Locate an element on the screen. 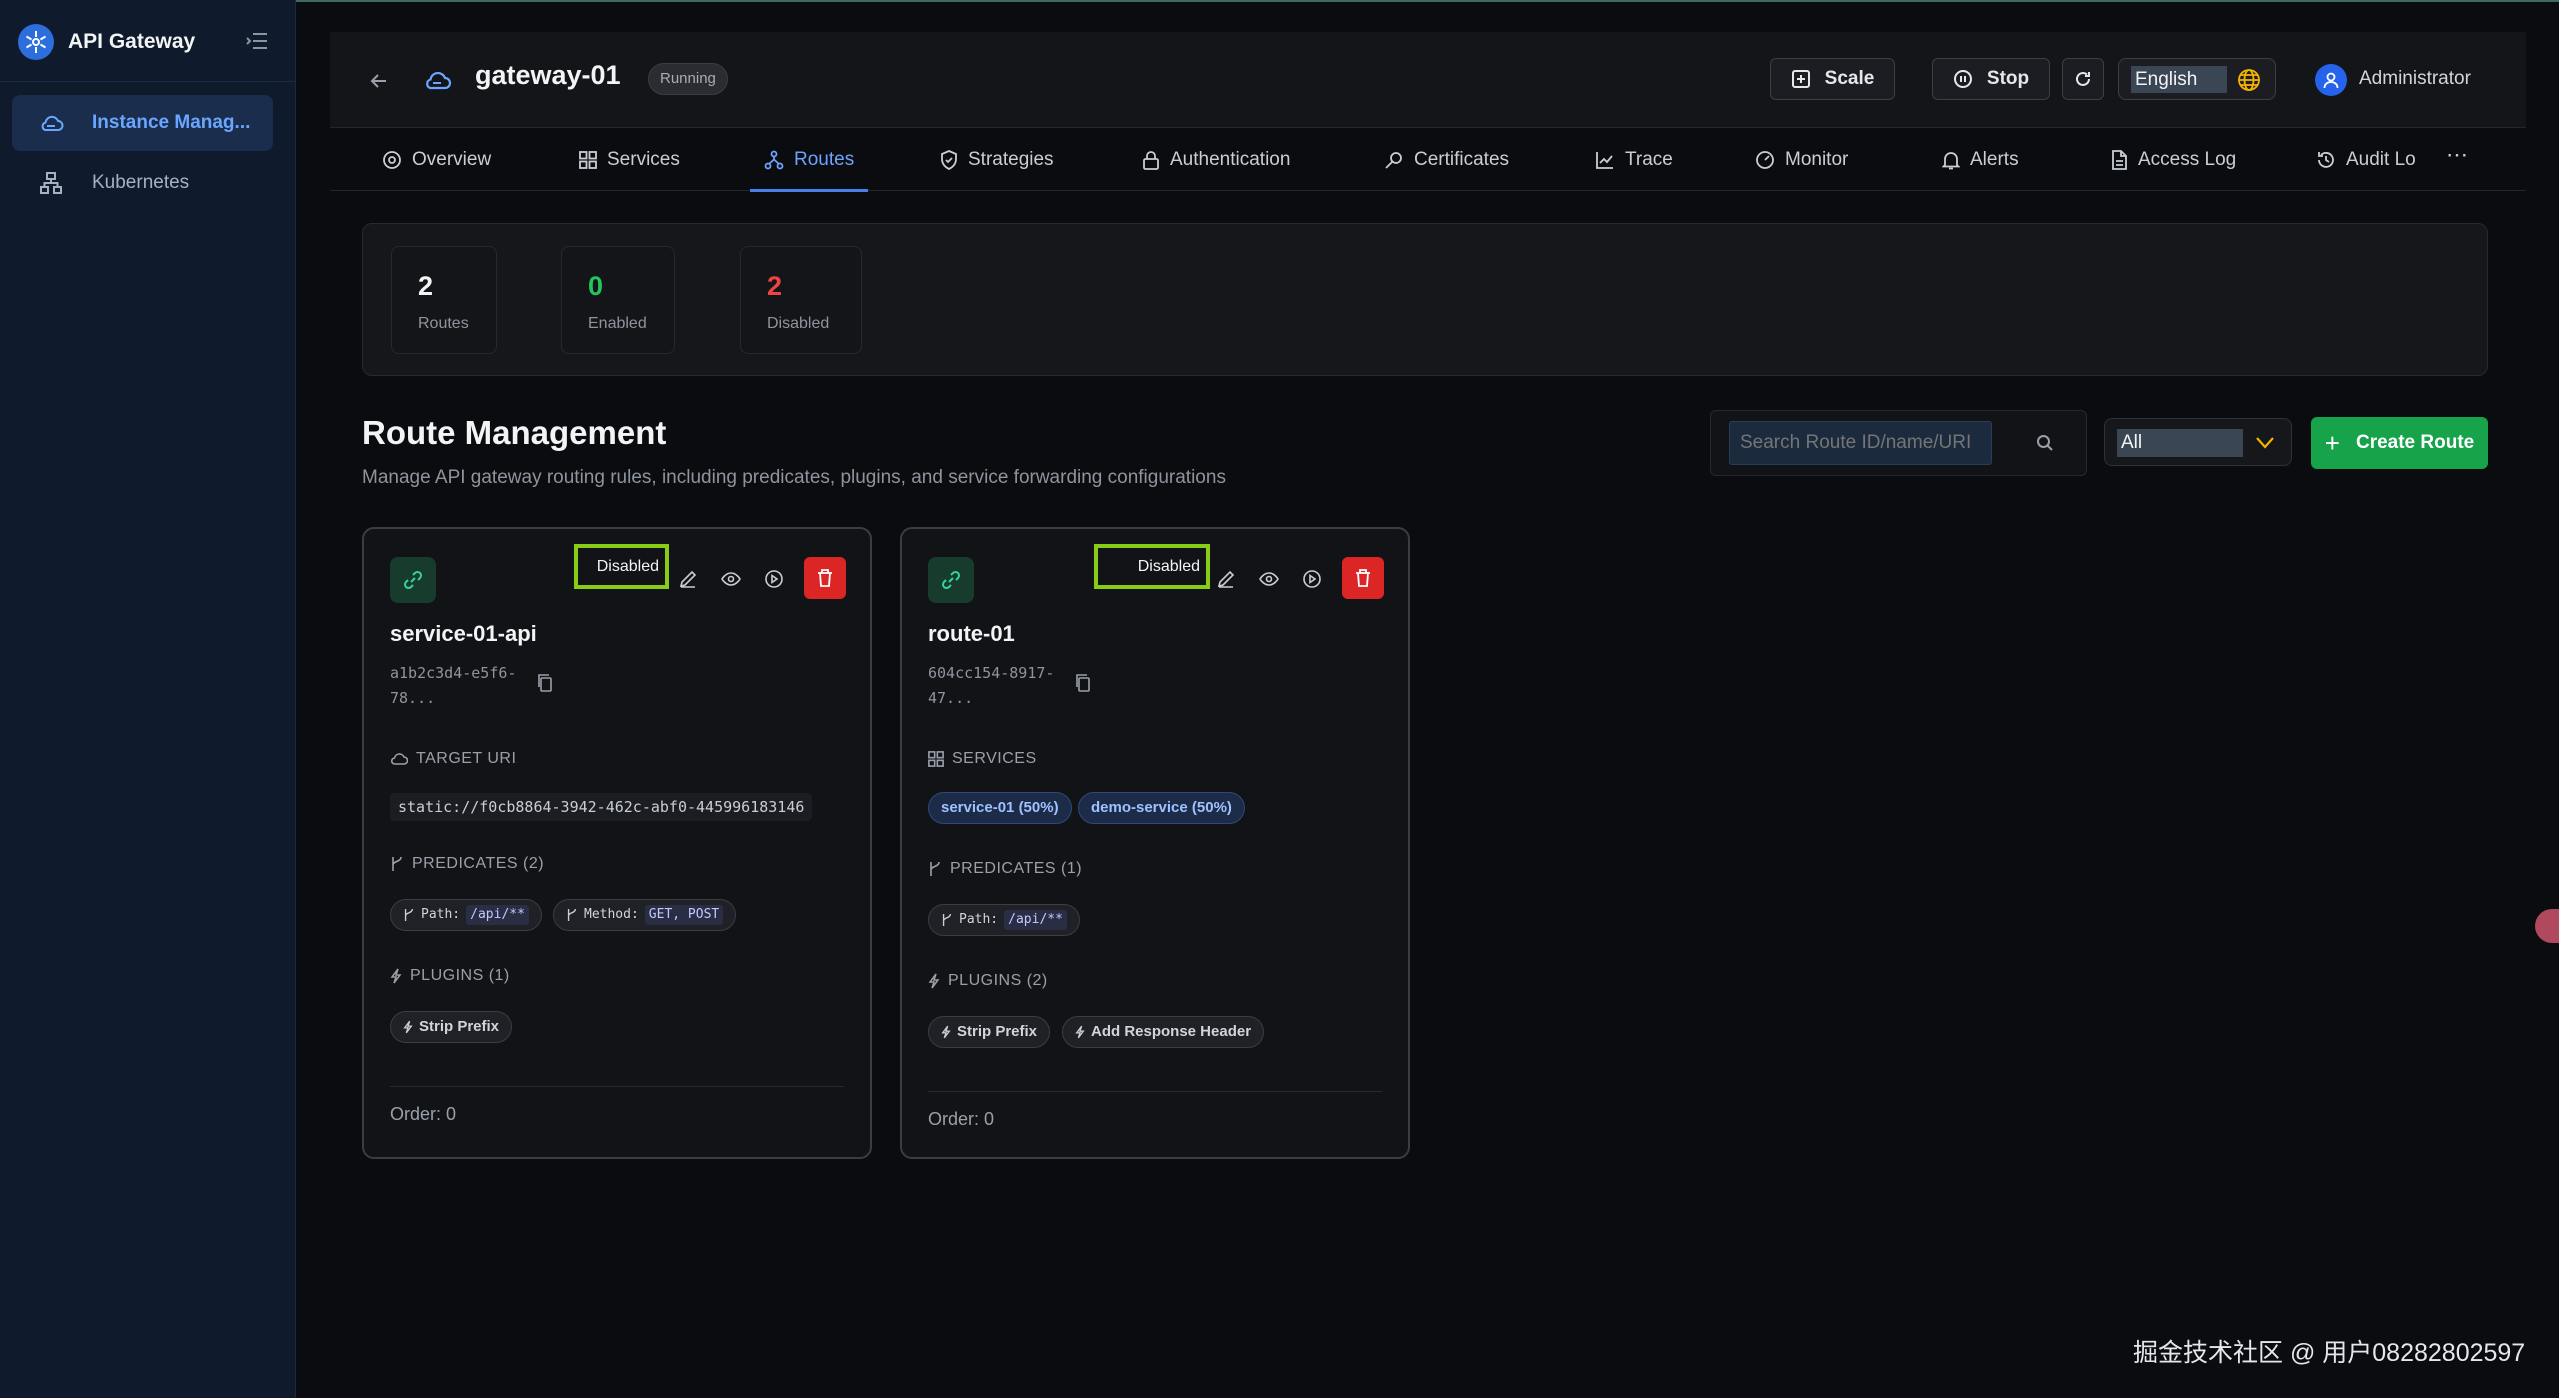  target-uri-heading: TARGET URI is located at coordinates (453, 759).